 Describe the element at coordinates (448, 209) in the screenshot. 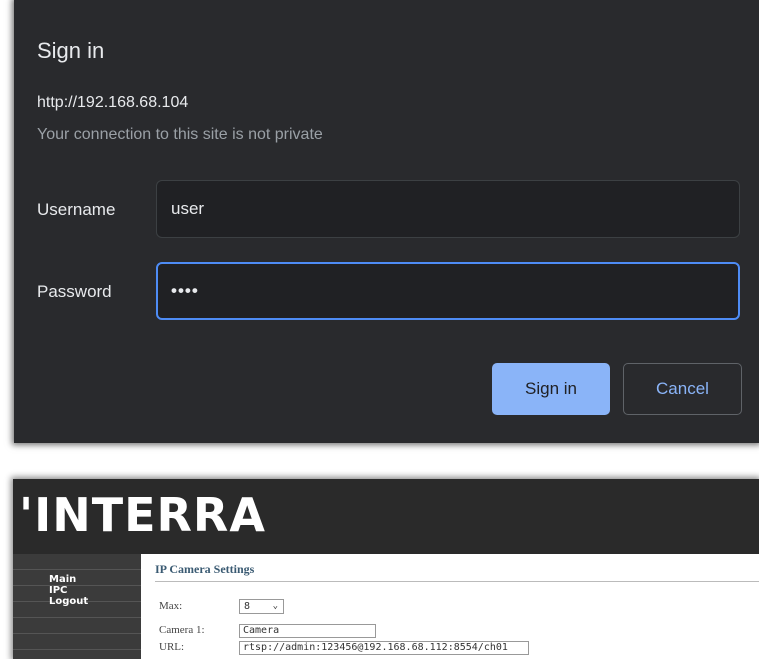

I see `username-input: user` at that location.